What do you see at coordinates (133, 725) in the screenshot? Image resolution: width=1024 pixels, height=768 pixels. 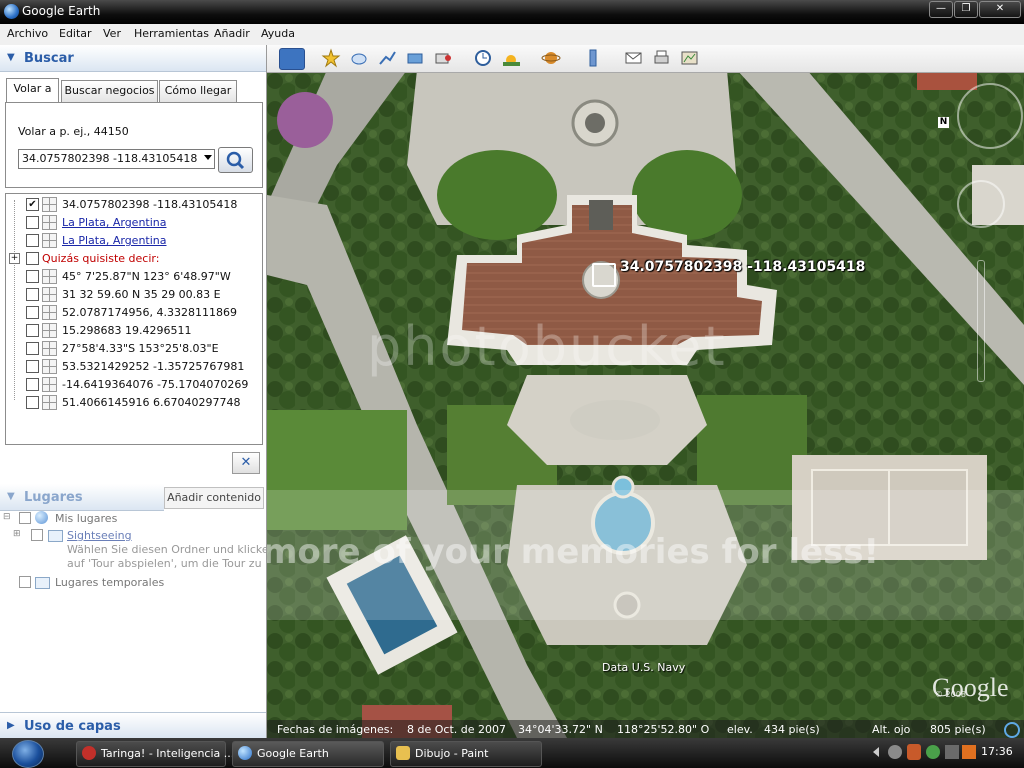 I see `layers-panel-header: ▶ Uso de capas` at bounding box center [133, 725].